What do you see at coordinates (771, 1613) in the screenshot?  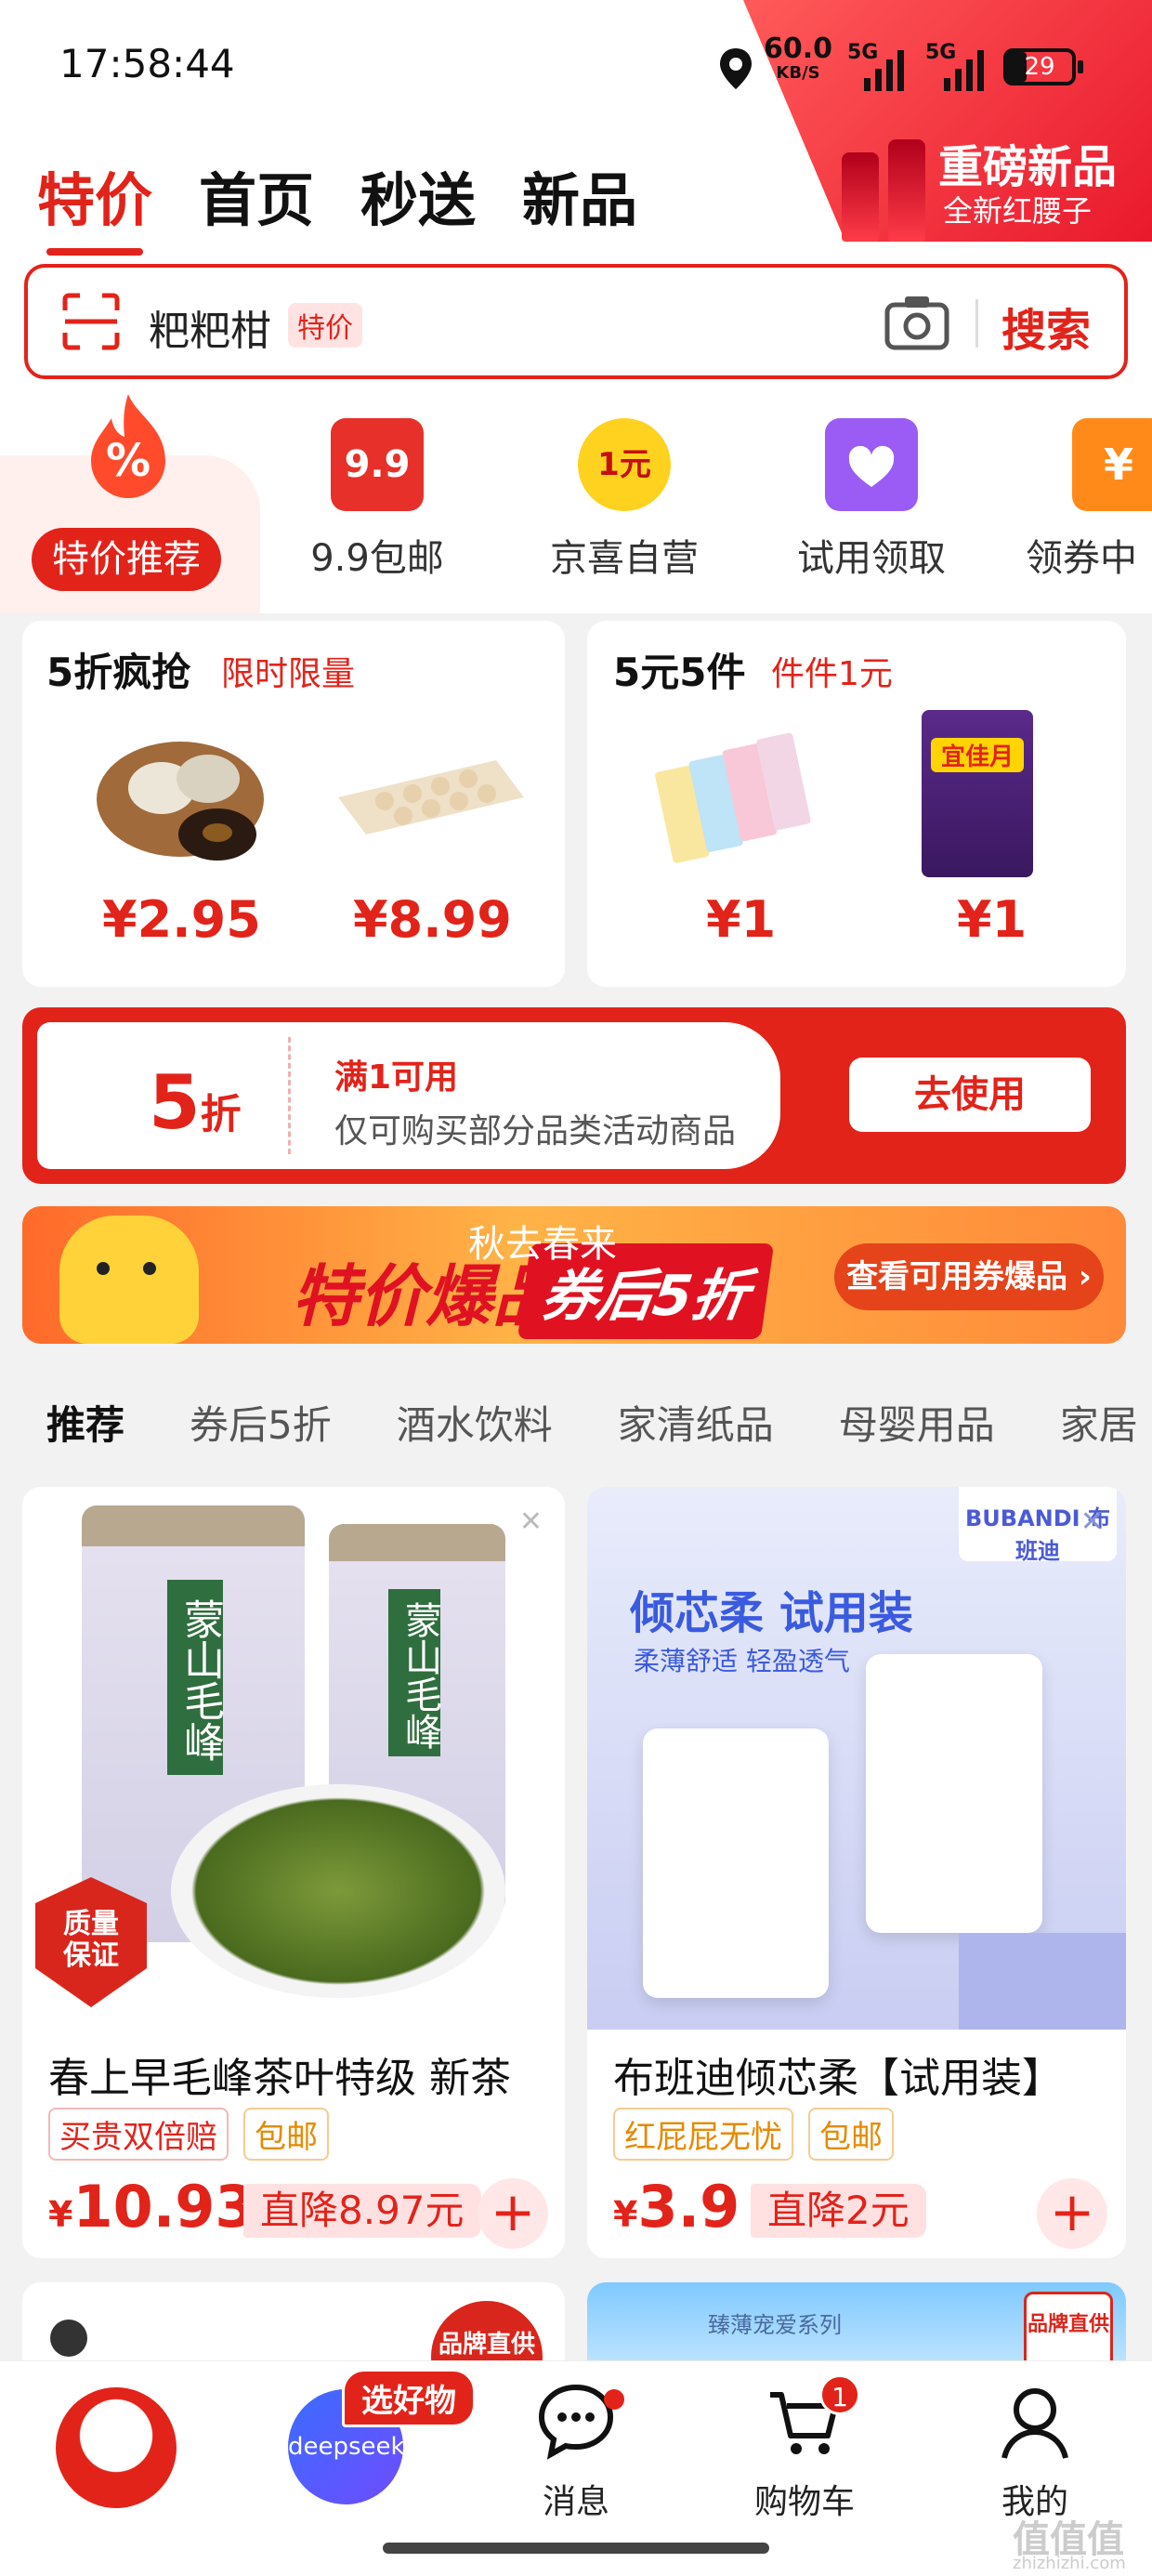 I see `diaper-image-title: 倾芯柔 试用装` at bounding box center [771, 1613].